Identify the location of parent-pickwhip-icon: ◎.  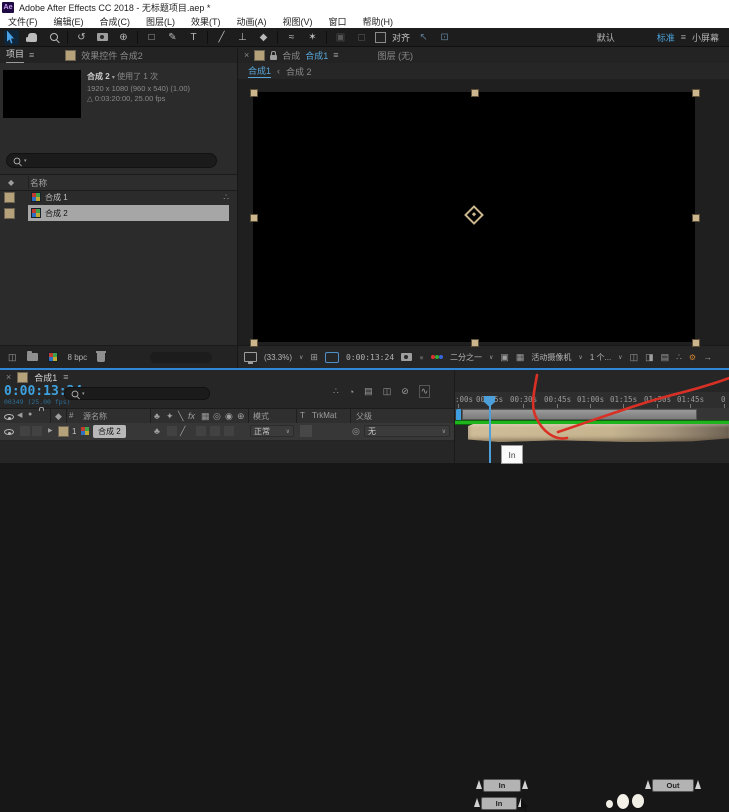
(356, 431).